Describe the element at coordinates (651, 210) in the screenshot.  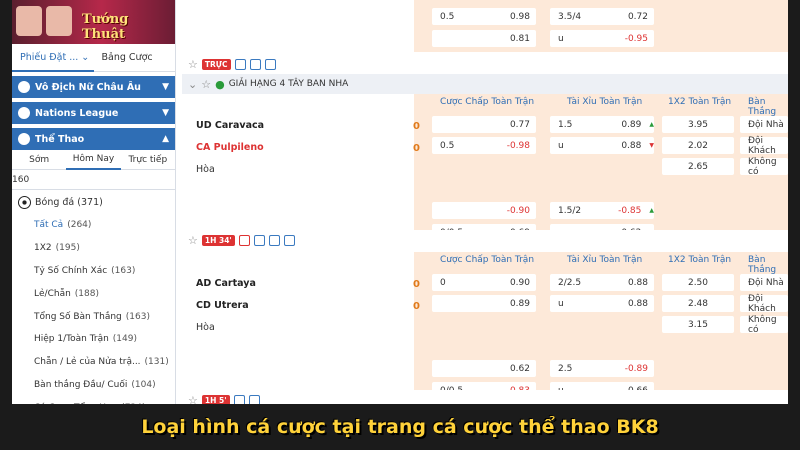
I see `arrow-up-icon: ▲` at that location.